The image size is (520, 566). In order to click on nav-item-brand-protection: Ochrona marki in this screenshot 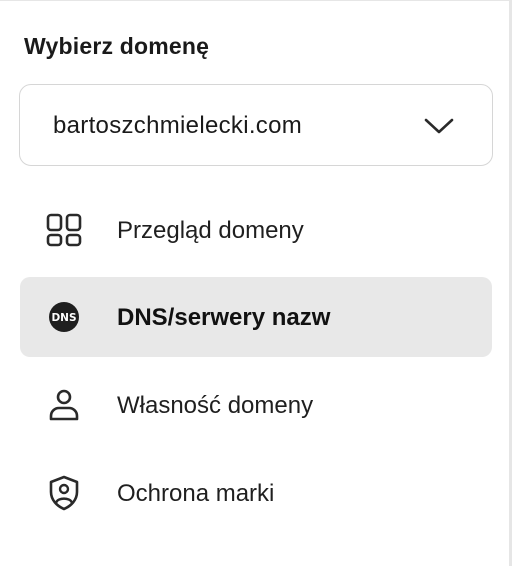, I will do `click(256, 493)`.